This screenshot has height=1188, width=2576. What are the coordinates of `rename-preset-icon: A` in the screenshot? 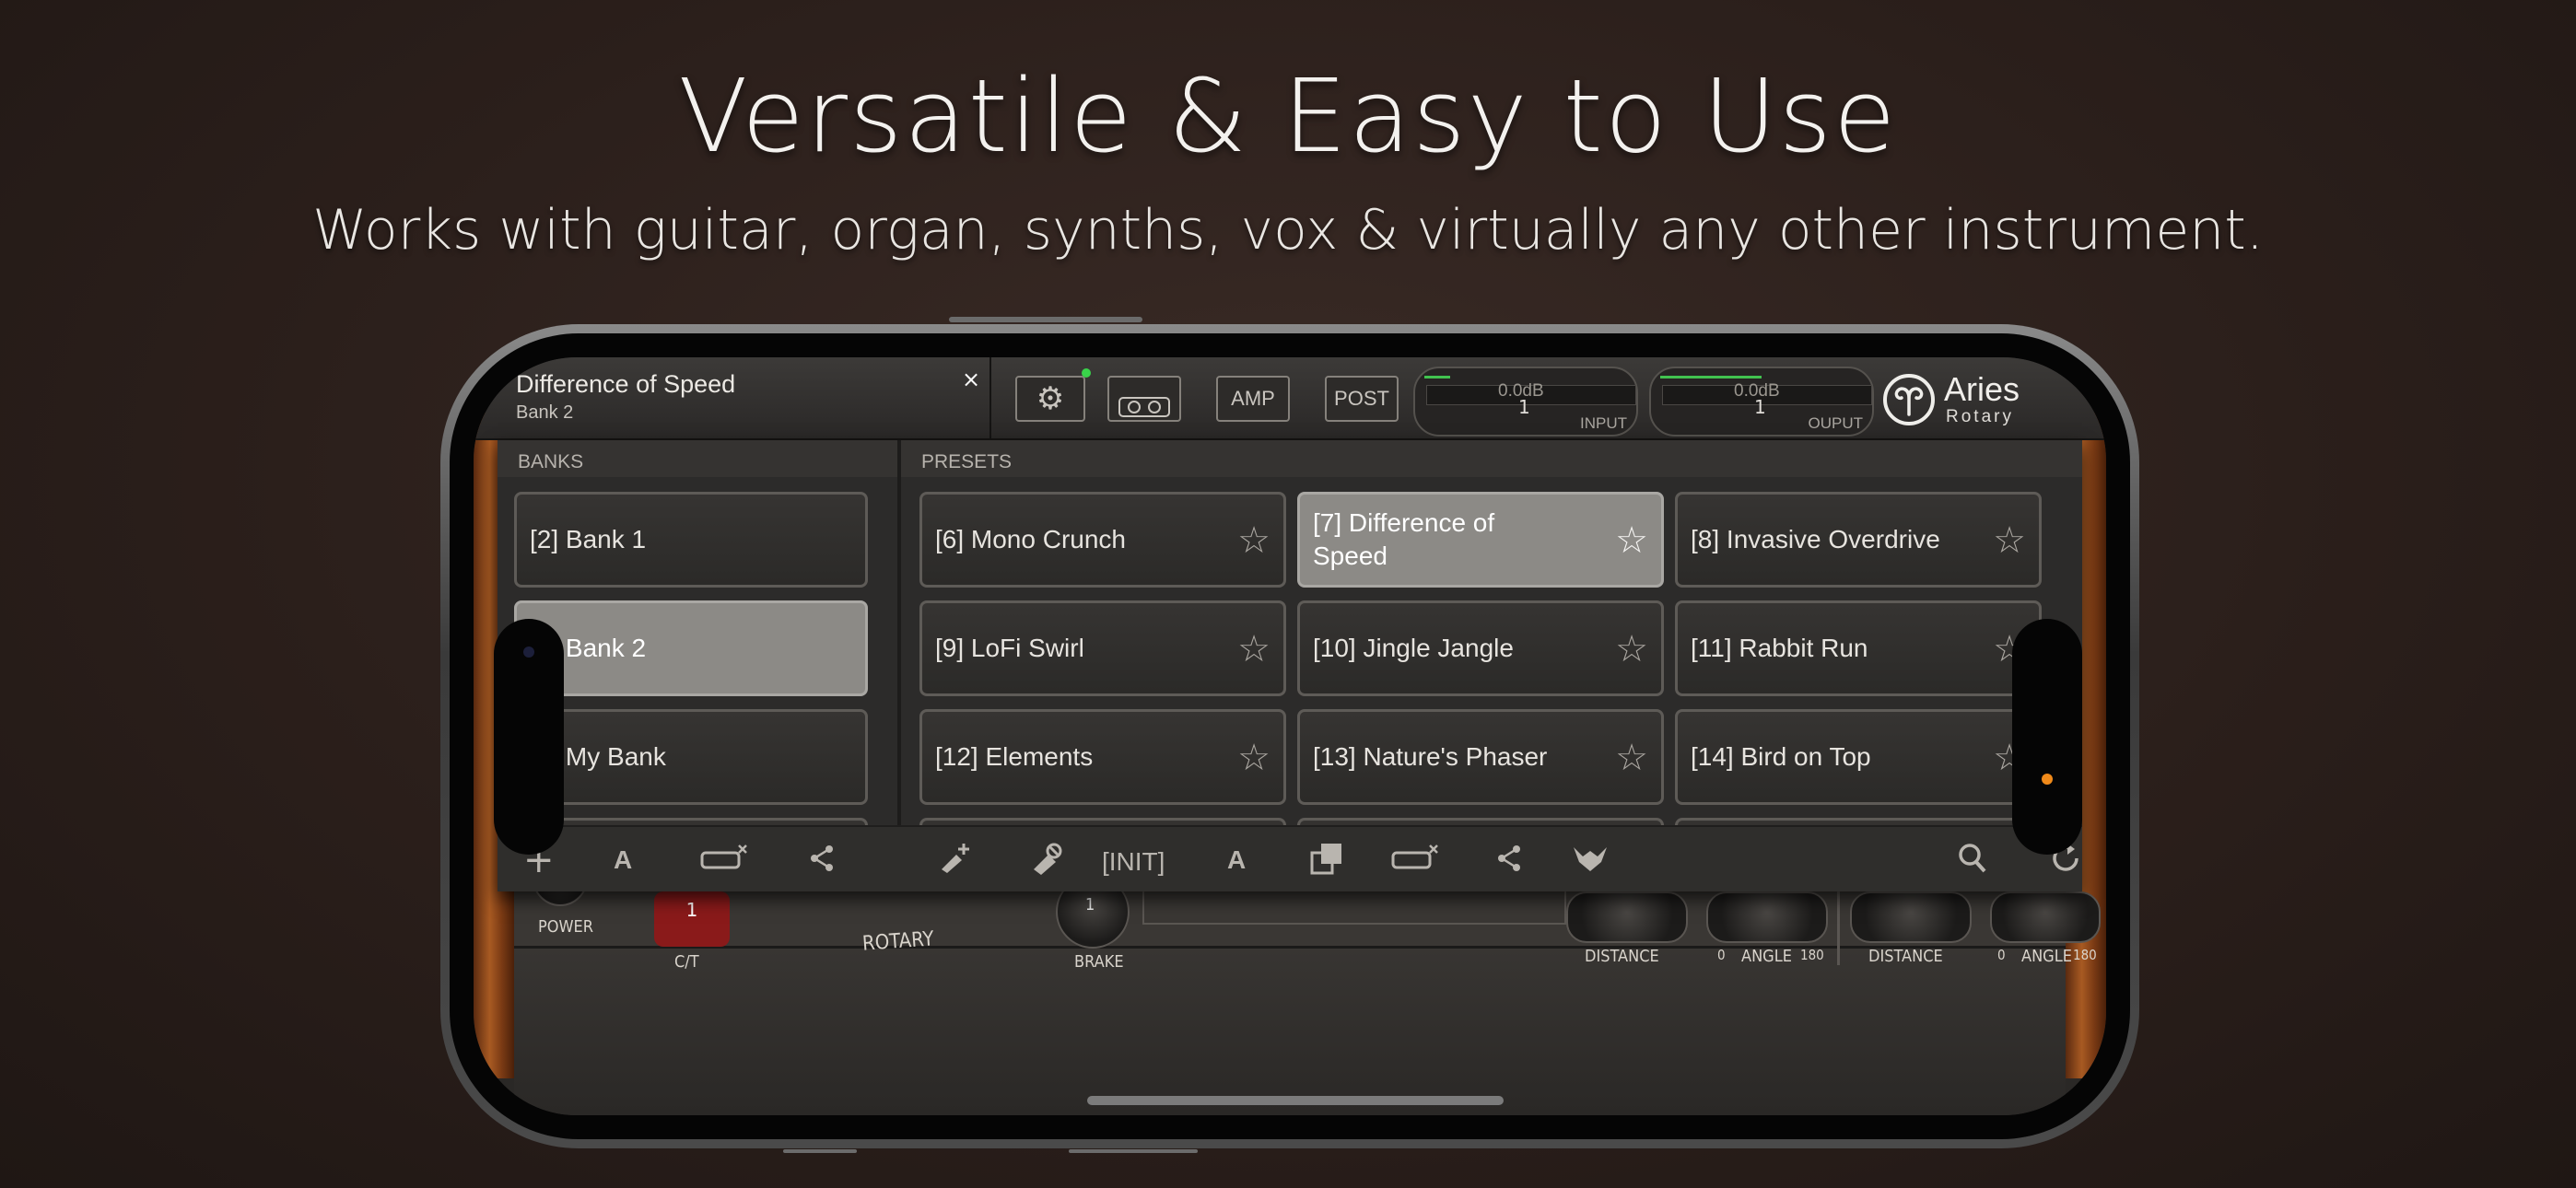 It's located at (1236, 860).